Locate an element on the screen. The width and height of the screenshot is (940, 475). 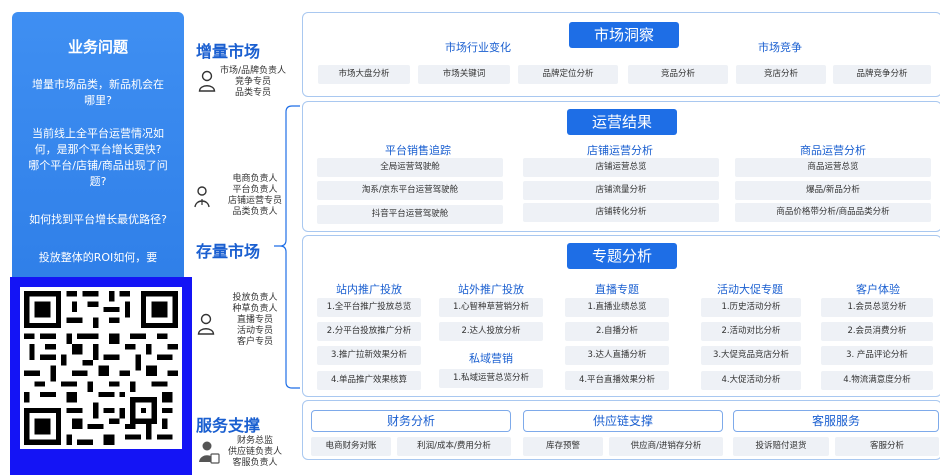
item-complaint-return: 投诉赔付退货 is located at coordinates (781, 446).